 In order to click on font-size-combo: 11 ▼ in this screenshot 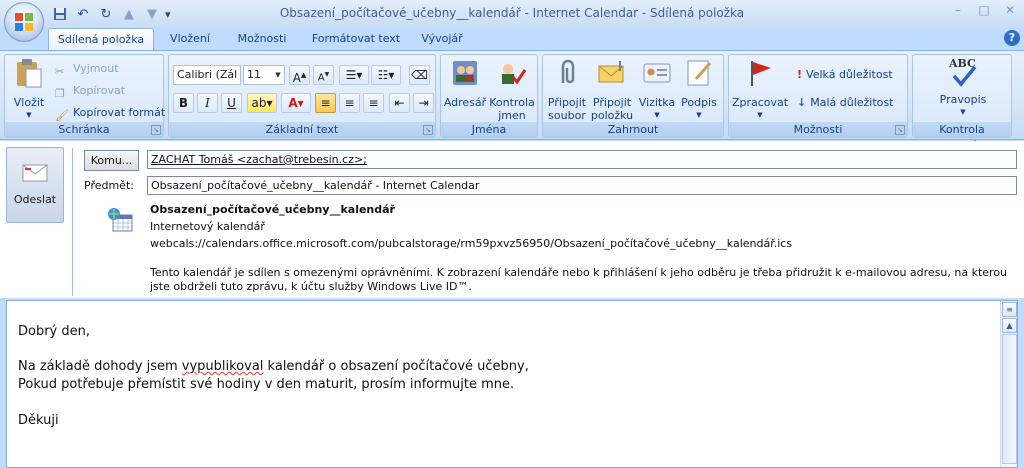, I will do `click(264, 75)`.